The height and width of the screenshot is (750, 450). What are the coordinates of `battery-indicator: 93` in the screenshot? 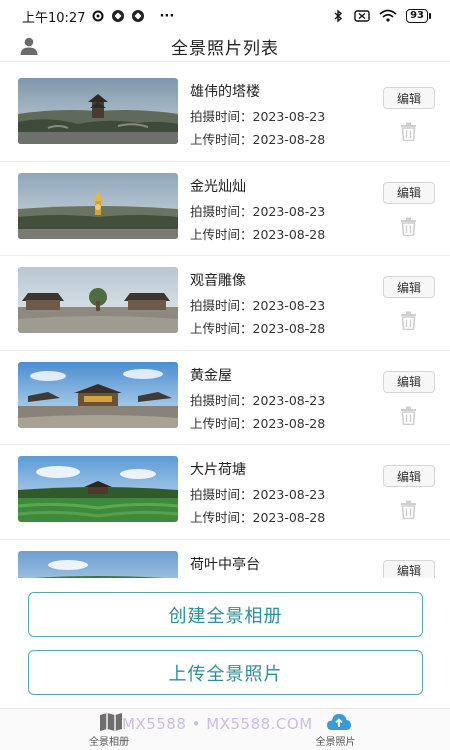 It's located at (418, 16).